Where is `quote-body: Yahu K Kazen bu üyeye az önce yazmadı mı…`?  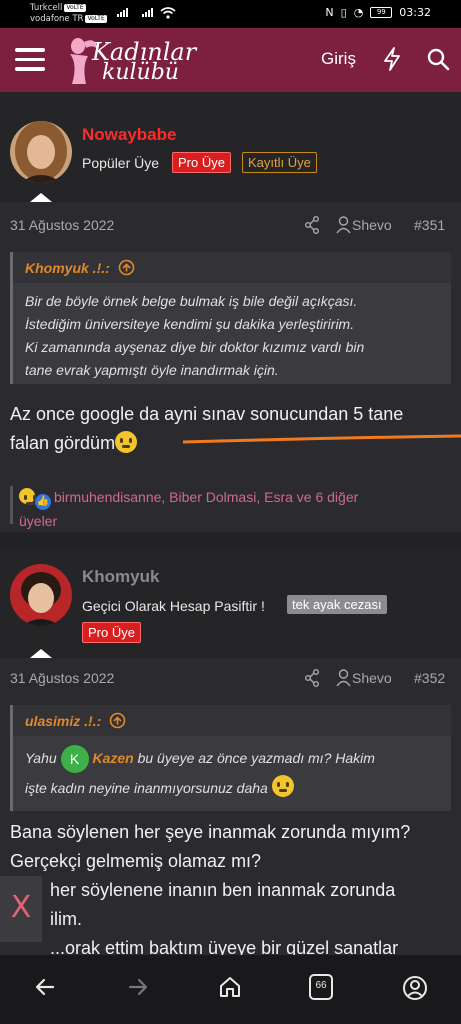 quote-body: Yahu K Kazen bu üyeye az önce yazmadı mı… is located at coordinates (200, 773).